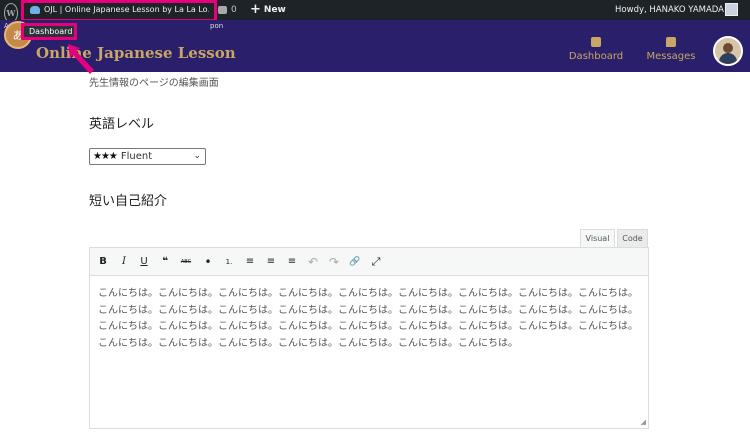  Describe the element at coordinates (103, 262) in the screenshot. I see `bold-button: B` at that location.